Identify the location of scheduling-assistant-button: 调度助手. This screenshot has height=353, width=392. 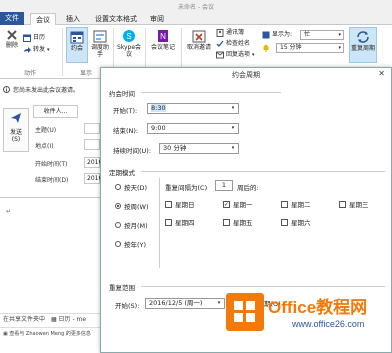
(100, 43).